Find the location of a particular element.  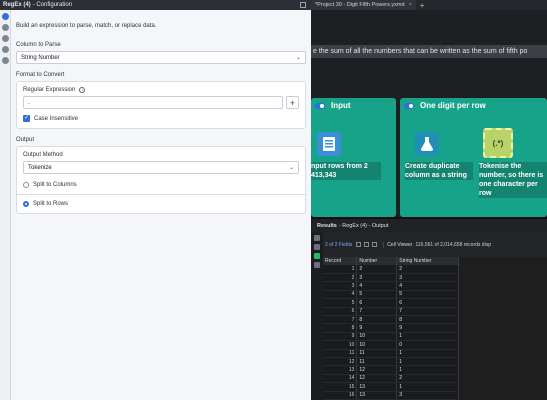

record-cell: 10 is located at coordinates (340, 345).